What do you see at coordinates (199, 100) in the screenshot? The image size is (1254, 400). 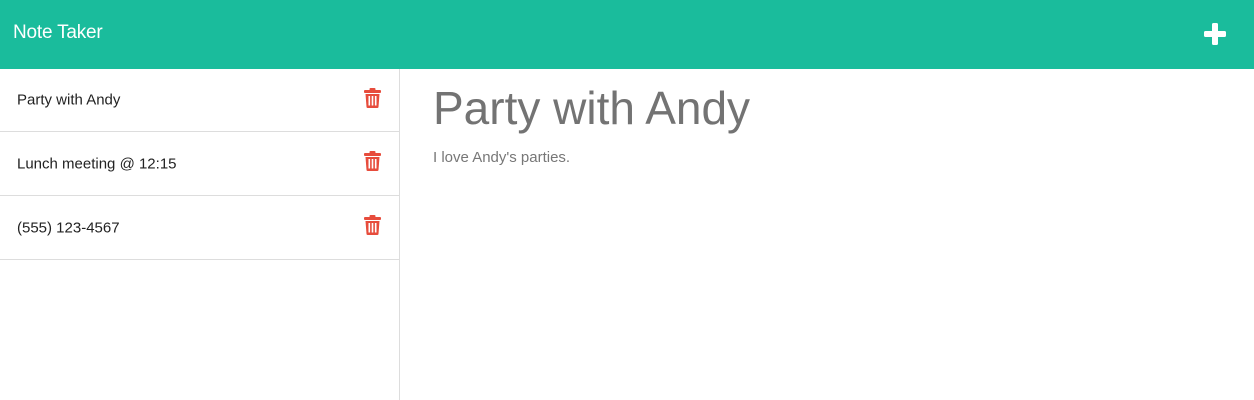 I see `note-list-item: Party with Andy` at bounding box center [199, 100].